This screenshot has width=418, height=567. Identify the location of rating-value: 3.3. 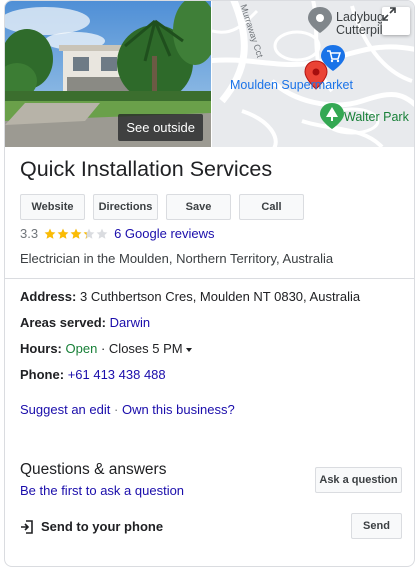
(29, 233).